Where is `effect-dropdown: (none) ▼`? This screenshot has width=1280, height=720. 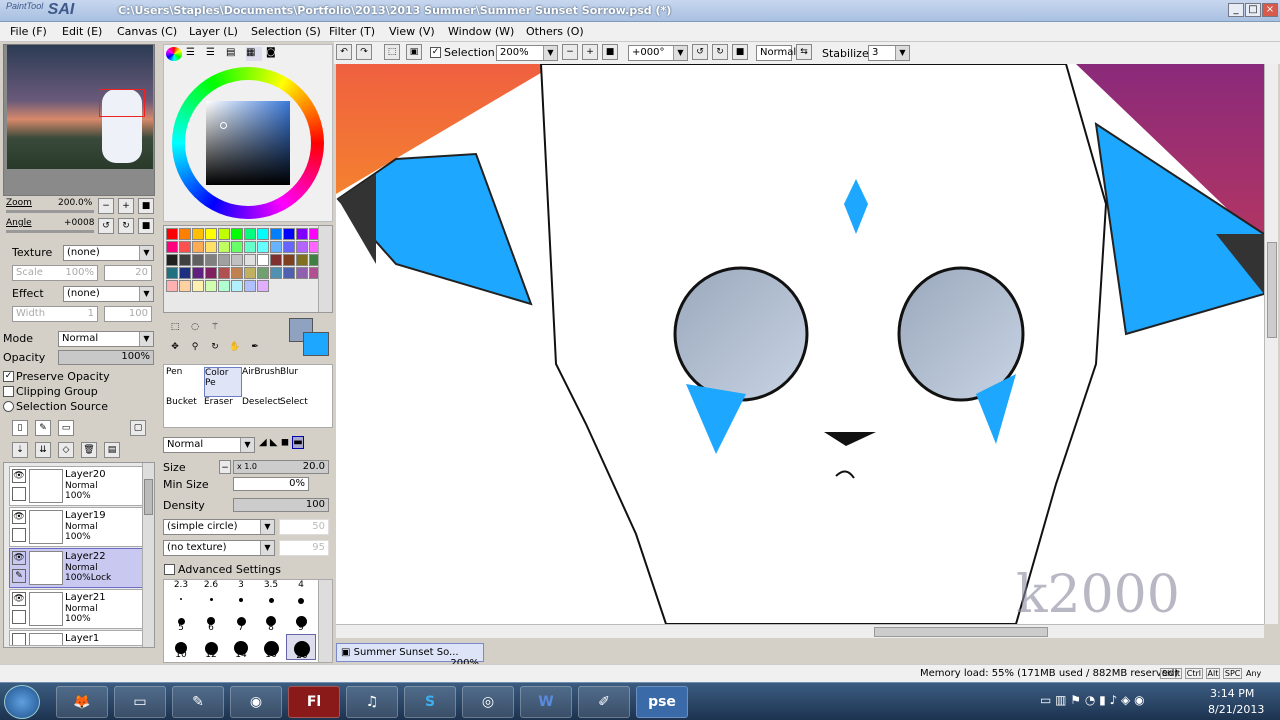 effect-dropdown: (none) ▼ is located at coordinates (108, 294).